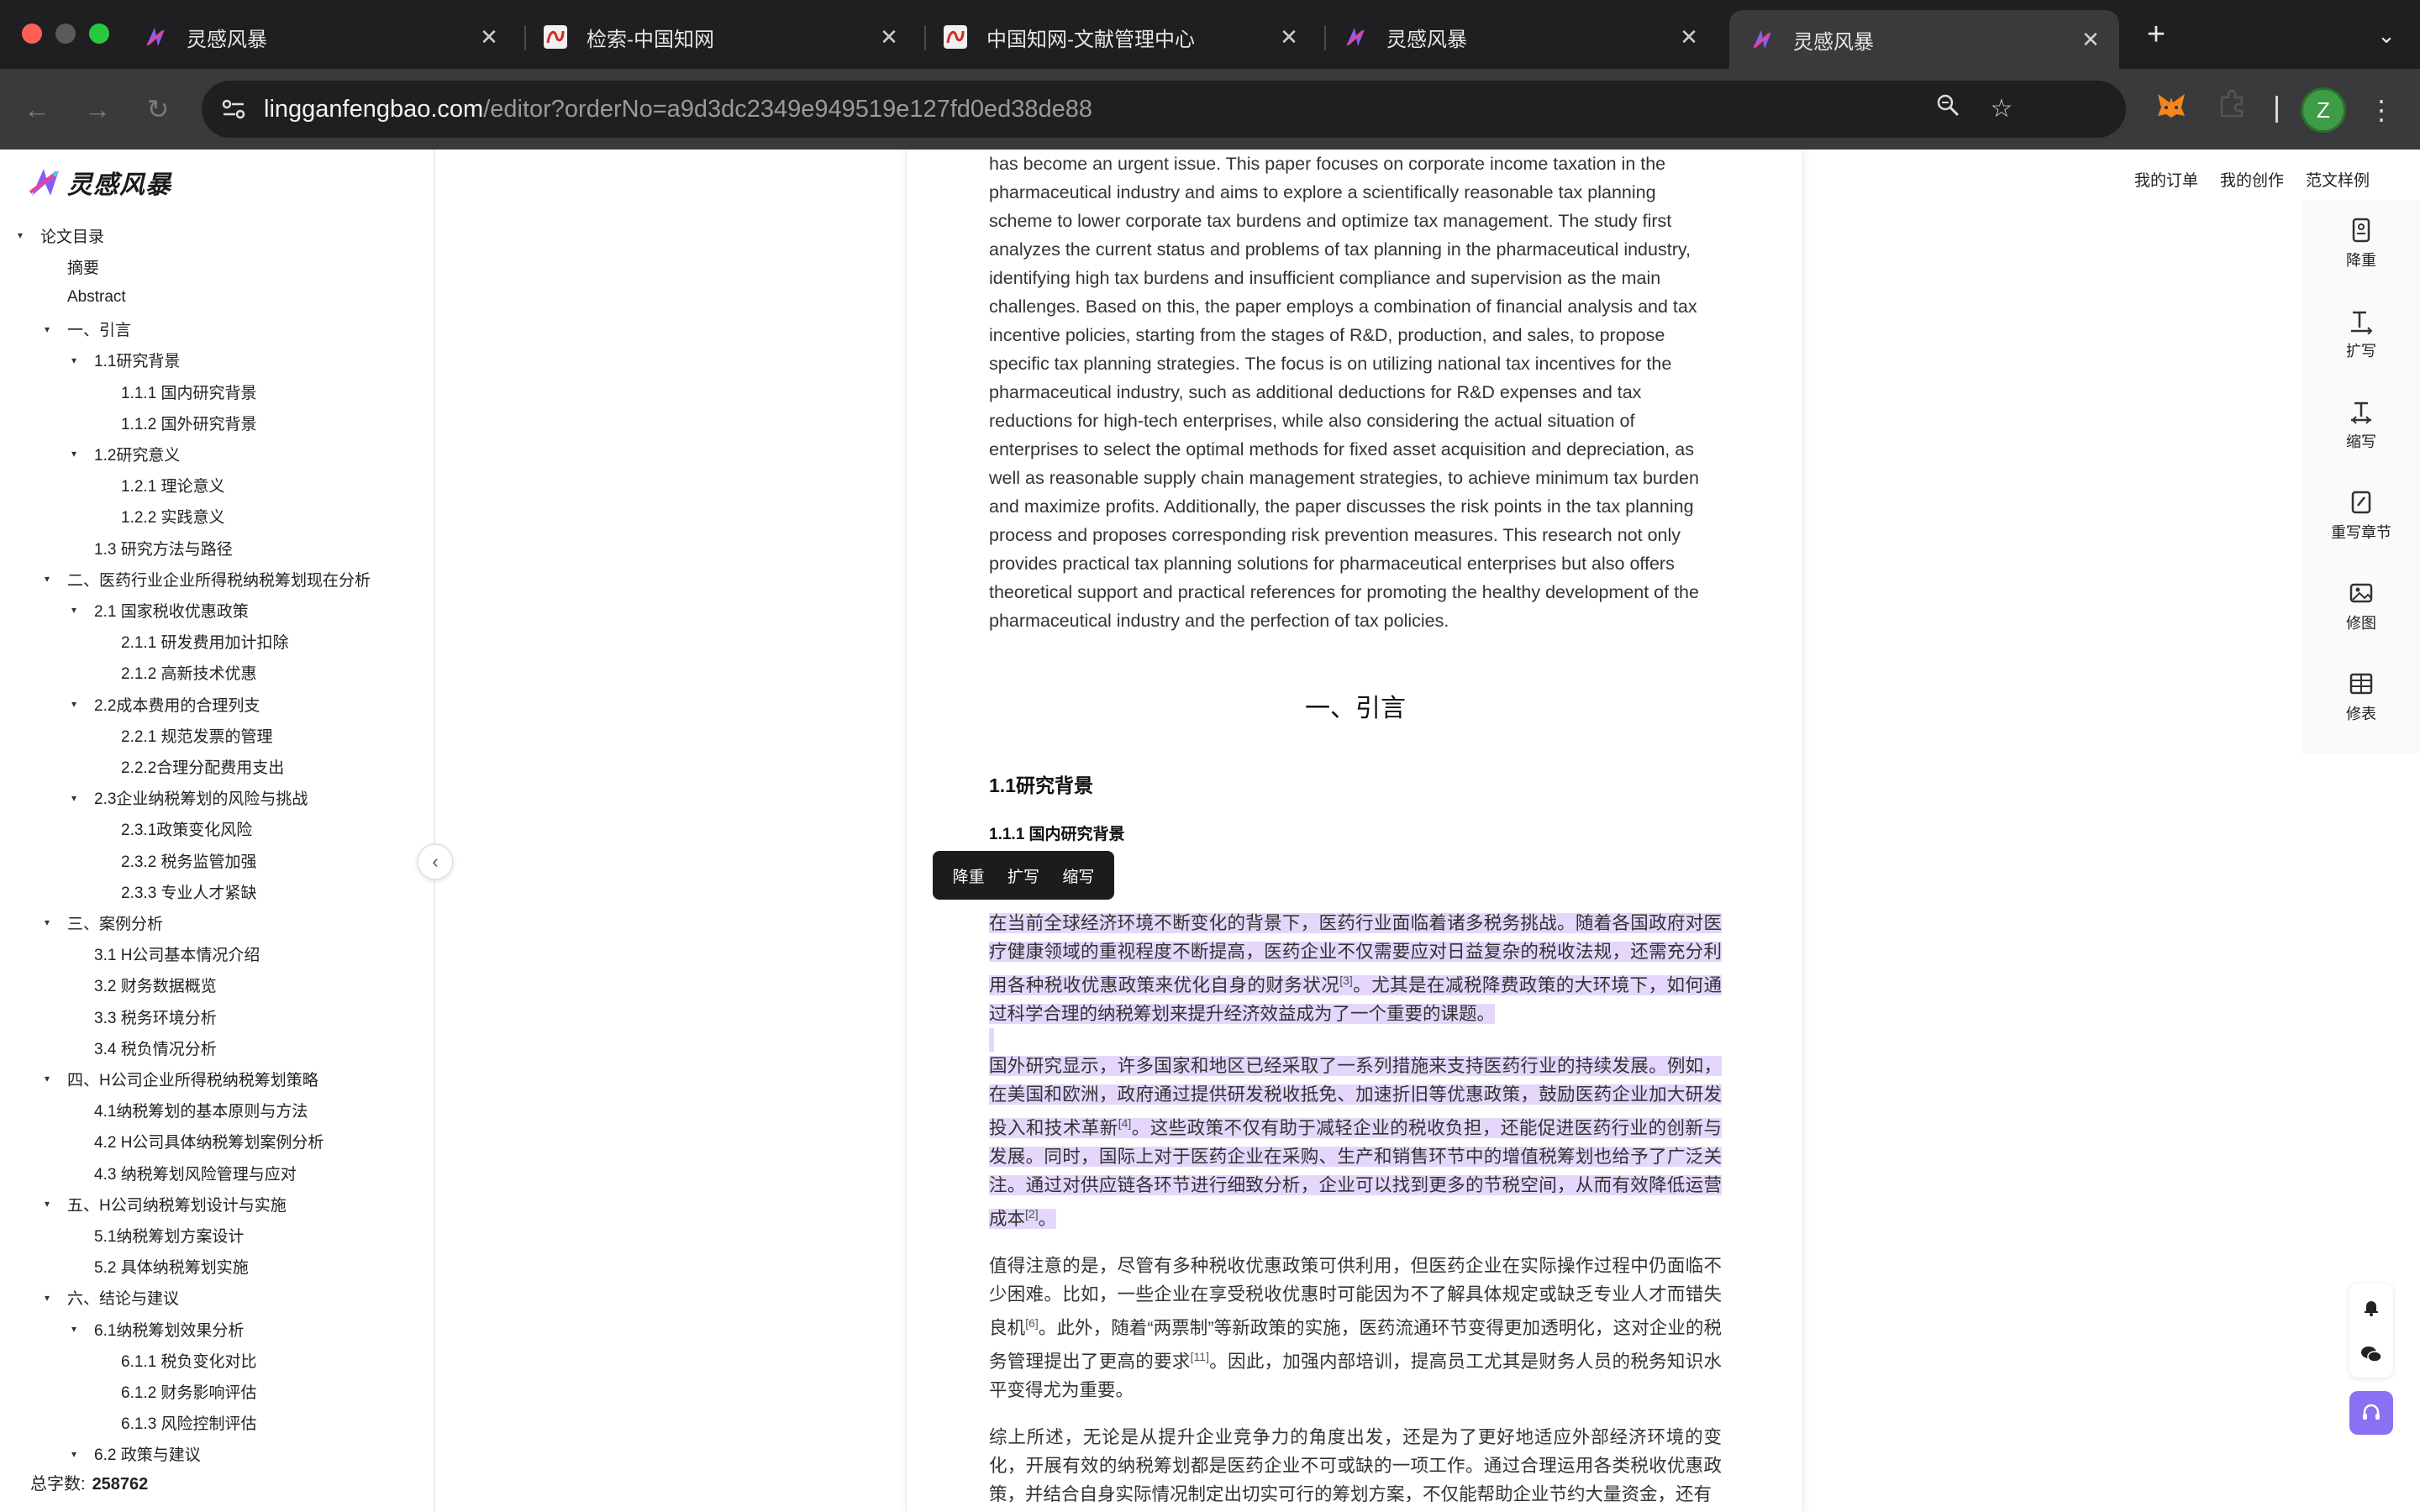  What do you see at coordinates (2252, 179) in the screenshot?
I see `nav-my-creations: 我的创作` at bounding box center [2252, 179].